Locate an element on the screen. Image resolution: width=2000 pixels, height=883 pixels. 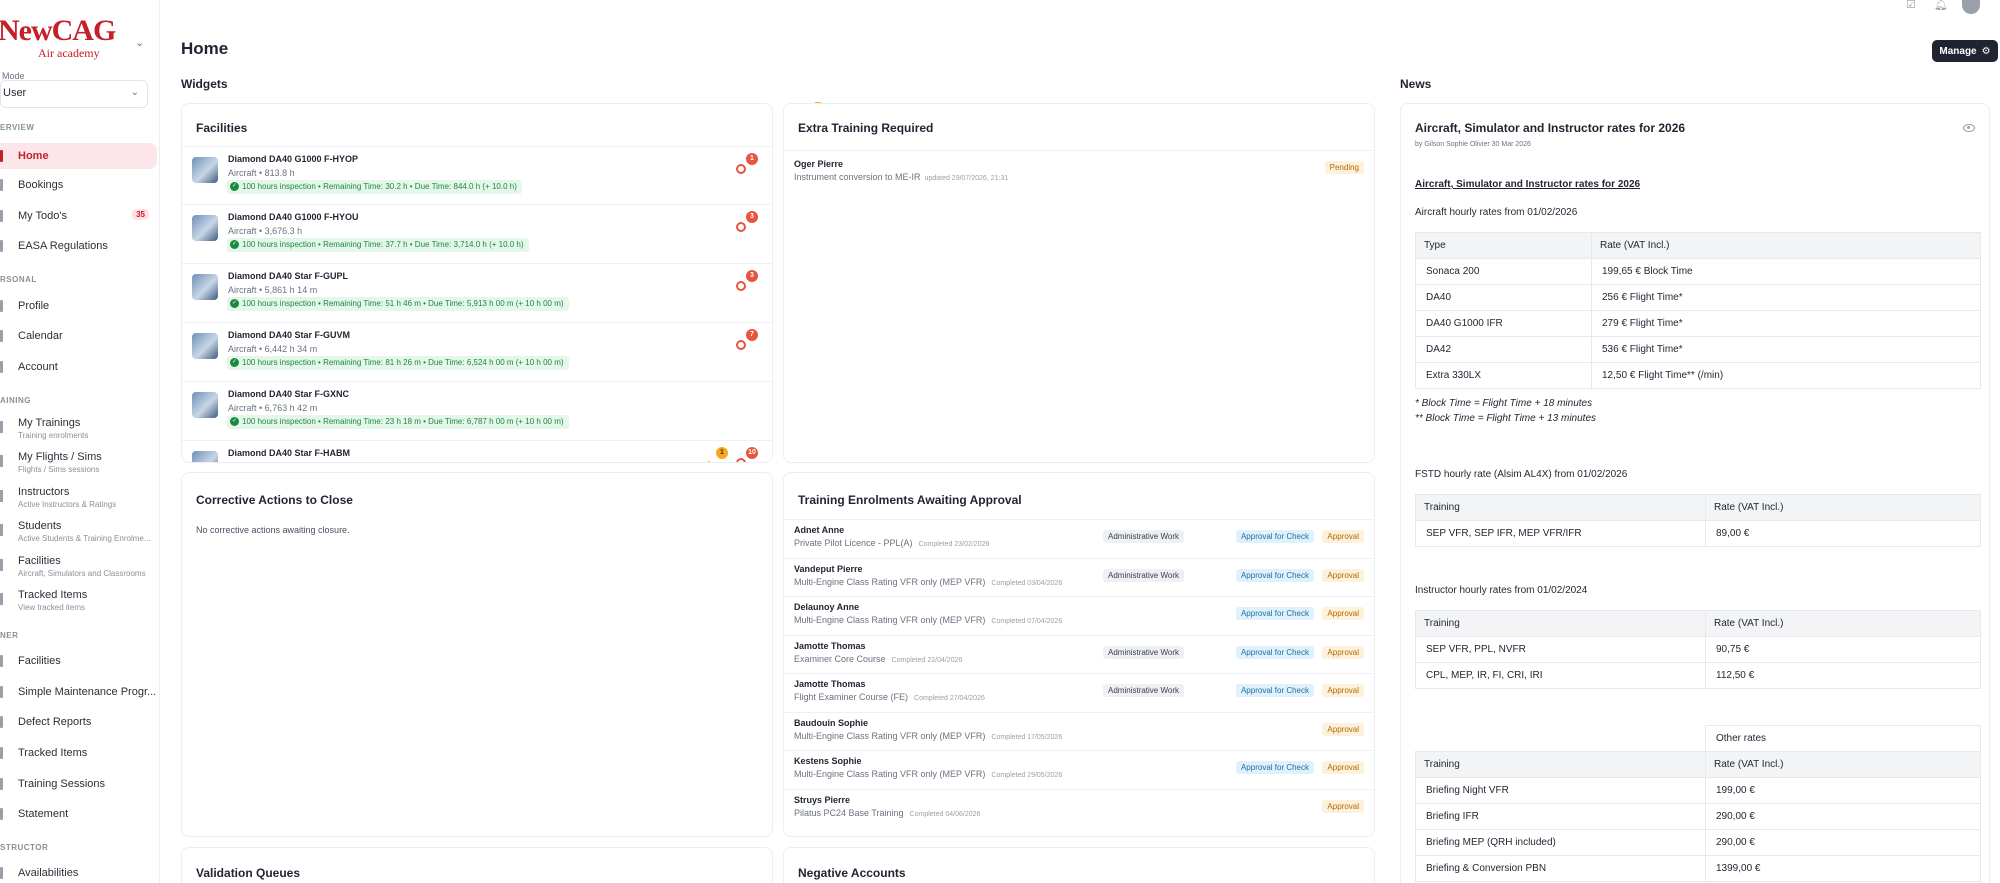
manage-label: Manage is located at coordinates (1958, 51).